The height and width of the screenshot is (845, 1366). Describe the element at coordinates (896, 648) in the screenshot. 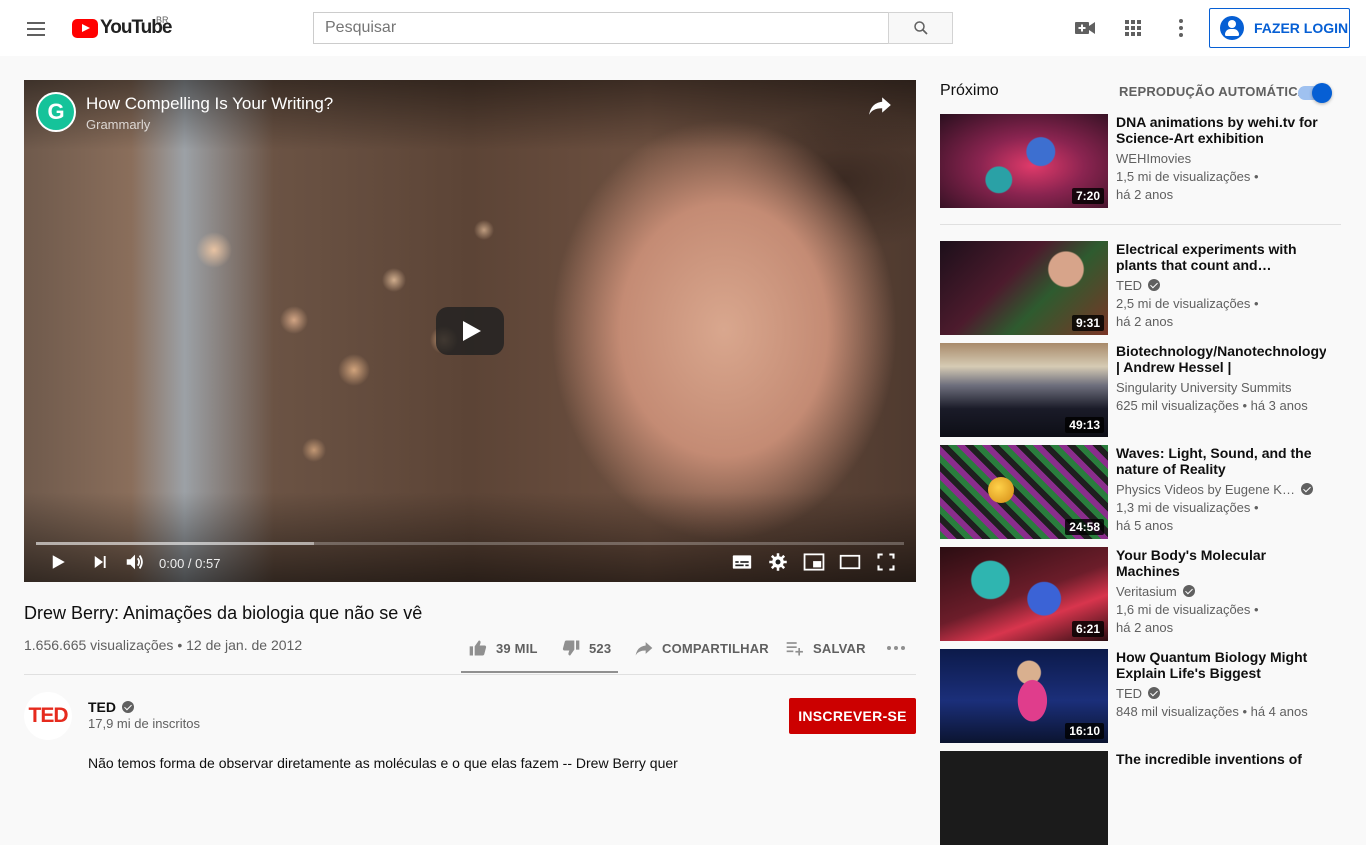

I see `more-actions-button` at that location.